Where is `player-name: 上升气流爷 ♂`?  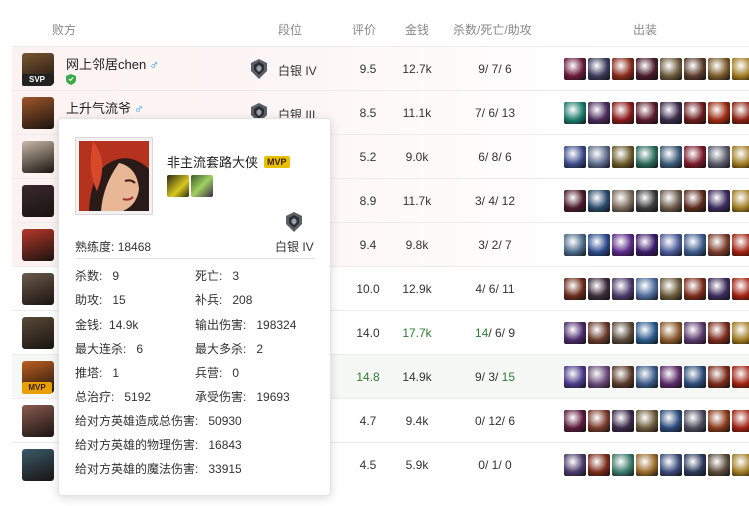 player-name: 上升气流爷 ♂ is located at coordinates (105, 107).